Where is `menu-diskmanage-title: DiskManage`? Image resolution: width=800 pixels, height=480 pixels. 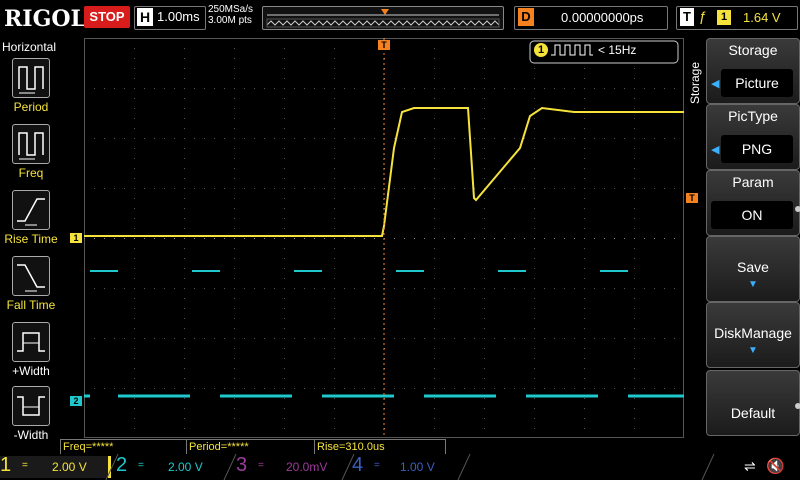
menu-diskmanage-title: DiskManage is located at coordinates (753, 333).